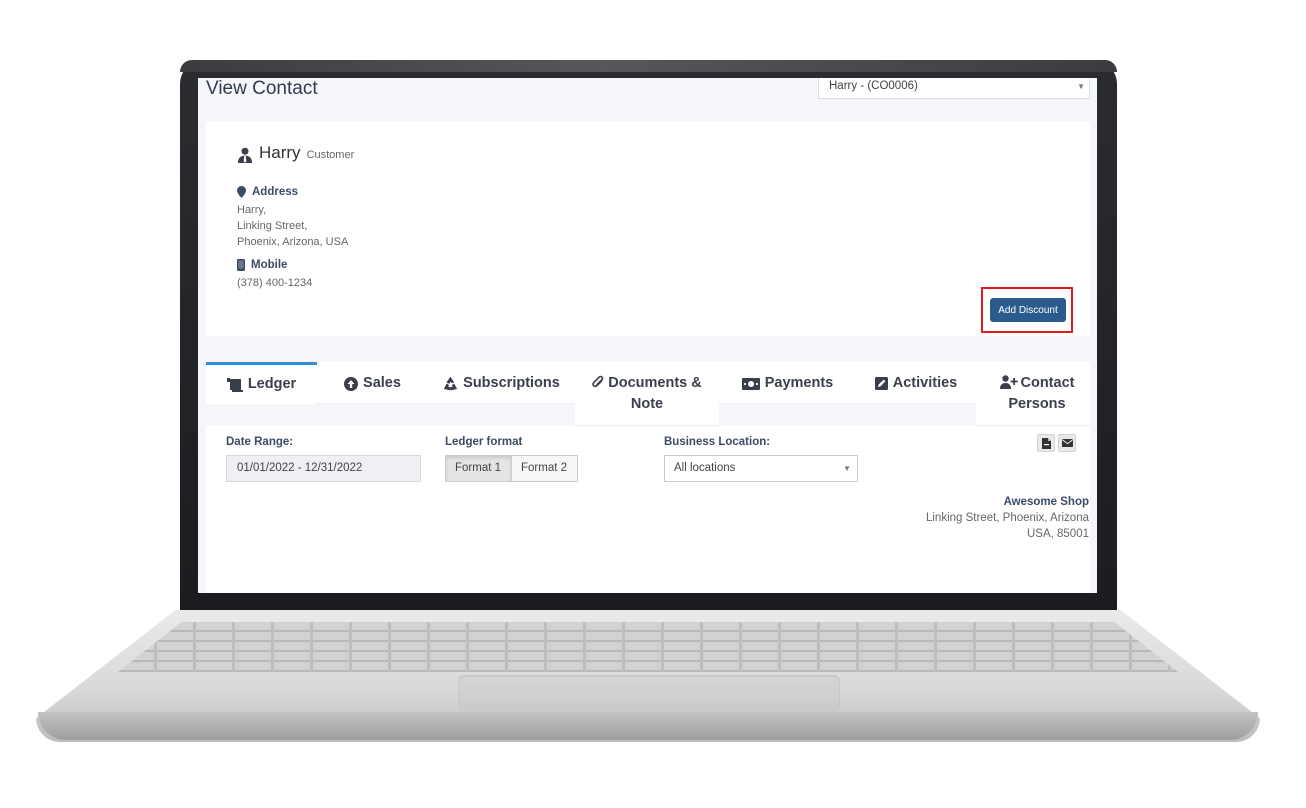  What do you see at coordinates (272, 384) in the screenshot?
I see `tab-ledger-label: Ledger` at bounding box center [272, 384].